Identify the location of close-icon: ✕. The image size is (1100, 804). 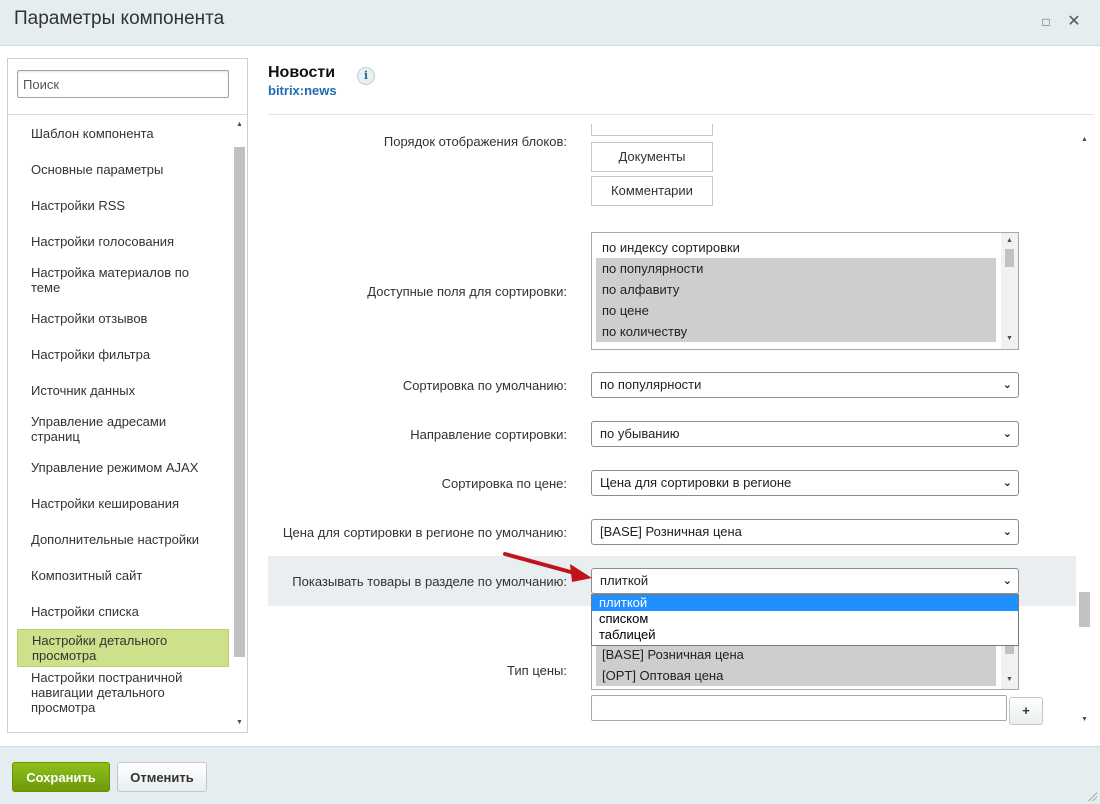
(1074, 22).